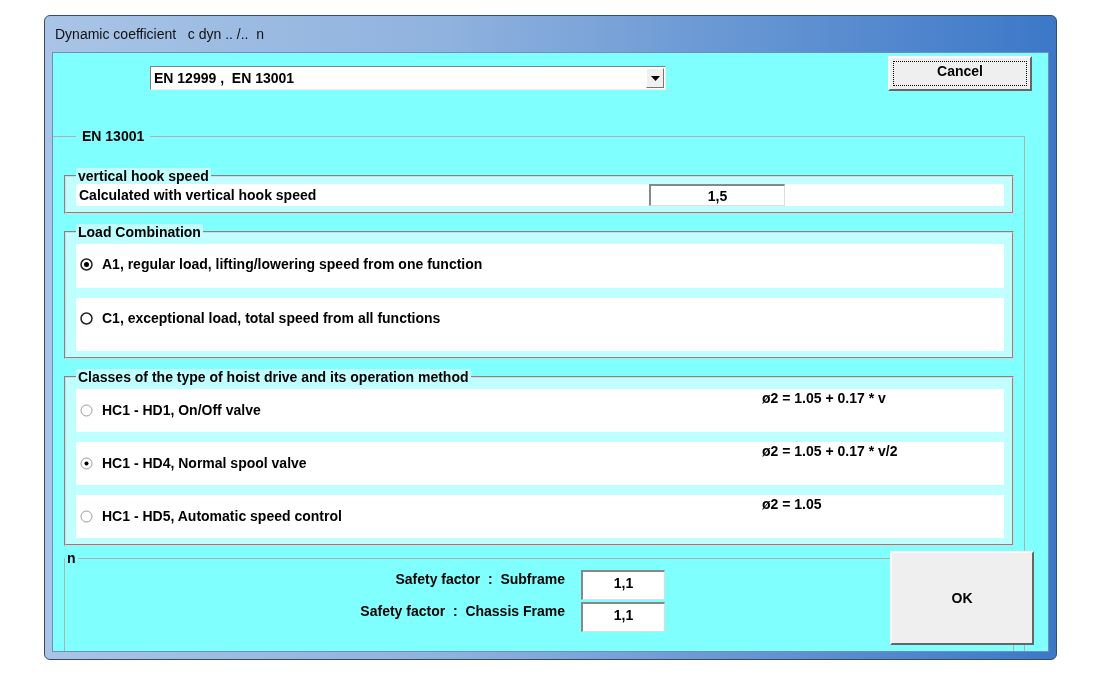  I want to click on option-label: A1, regular load, lifting/lowering speed from one function, so click(292, 264).